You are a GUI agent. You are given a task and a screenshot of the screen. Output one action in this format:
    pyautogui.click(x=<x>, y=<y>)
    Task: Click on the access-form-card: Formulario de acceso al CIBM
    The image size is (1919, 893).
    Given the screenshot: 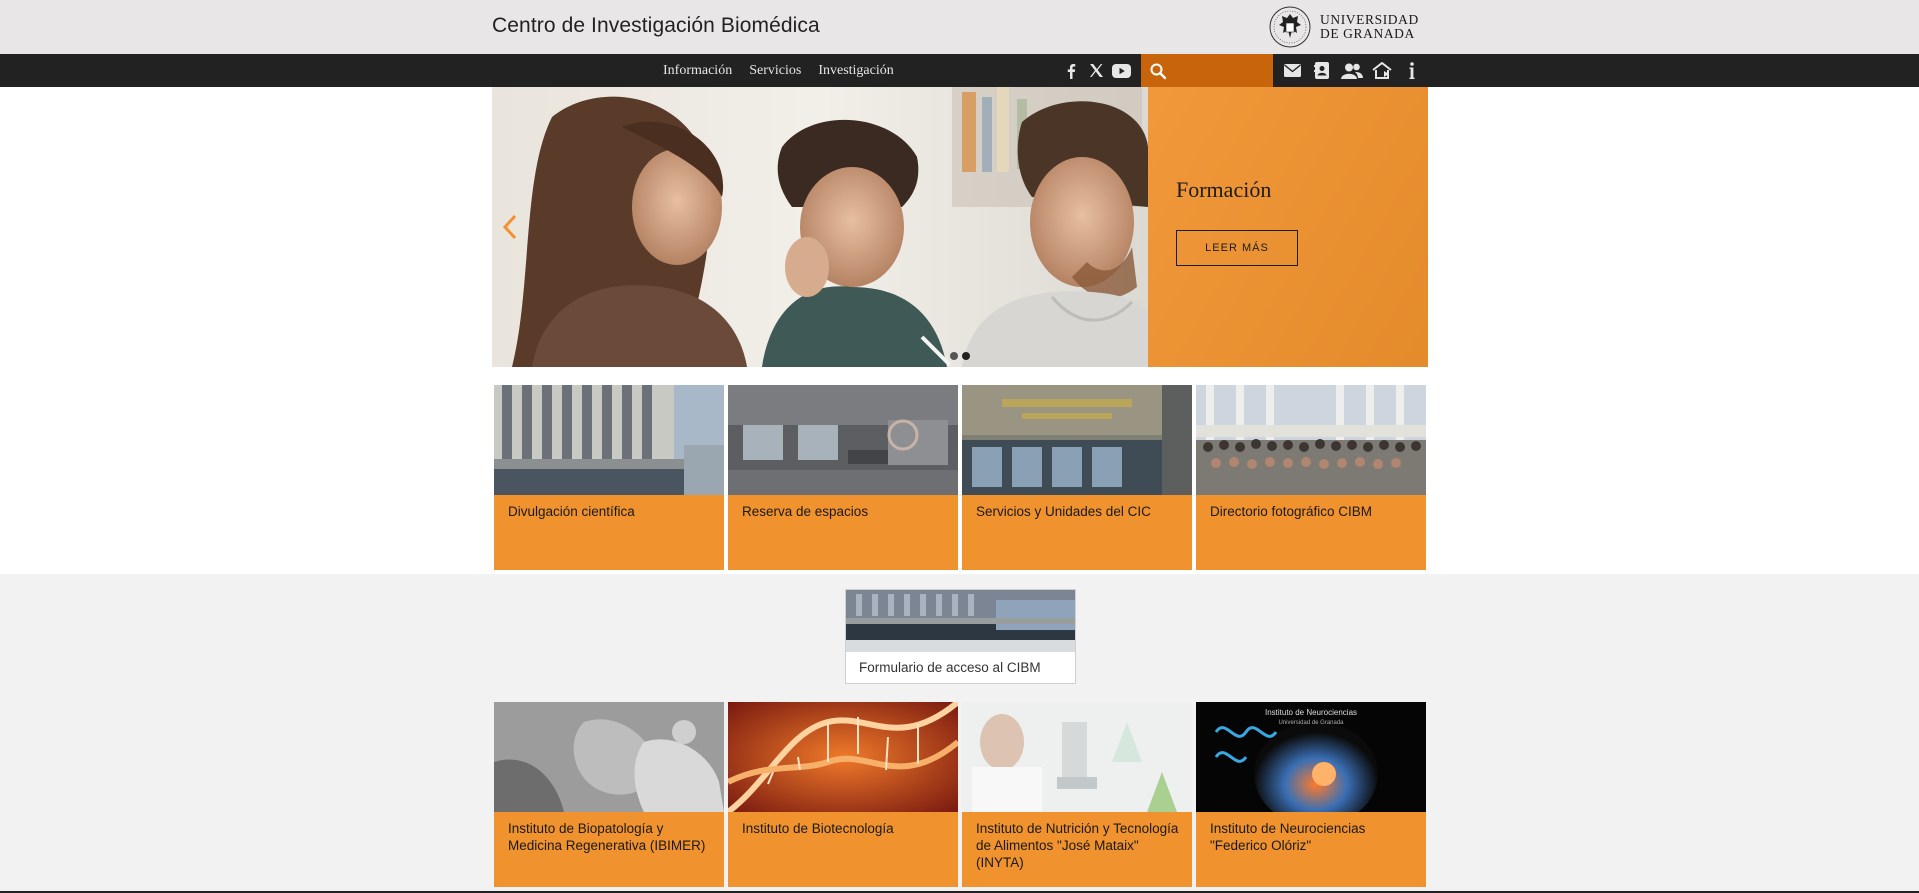 What is the action you would take?
    pyautogui.click(x=960, y=636)
    